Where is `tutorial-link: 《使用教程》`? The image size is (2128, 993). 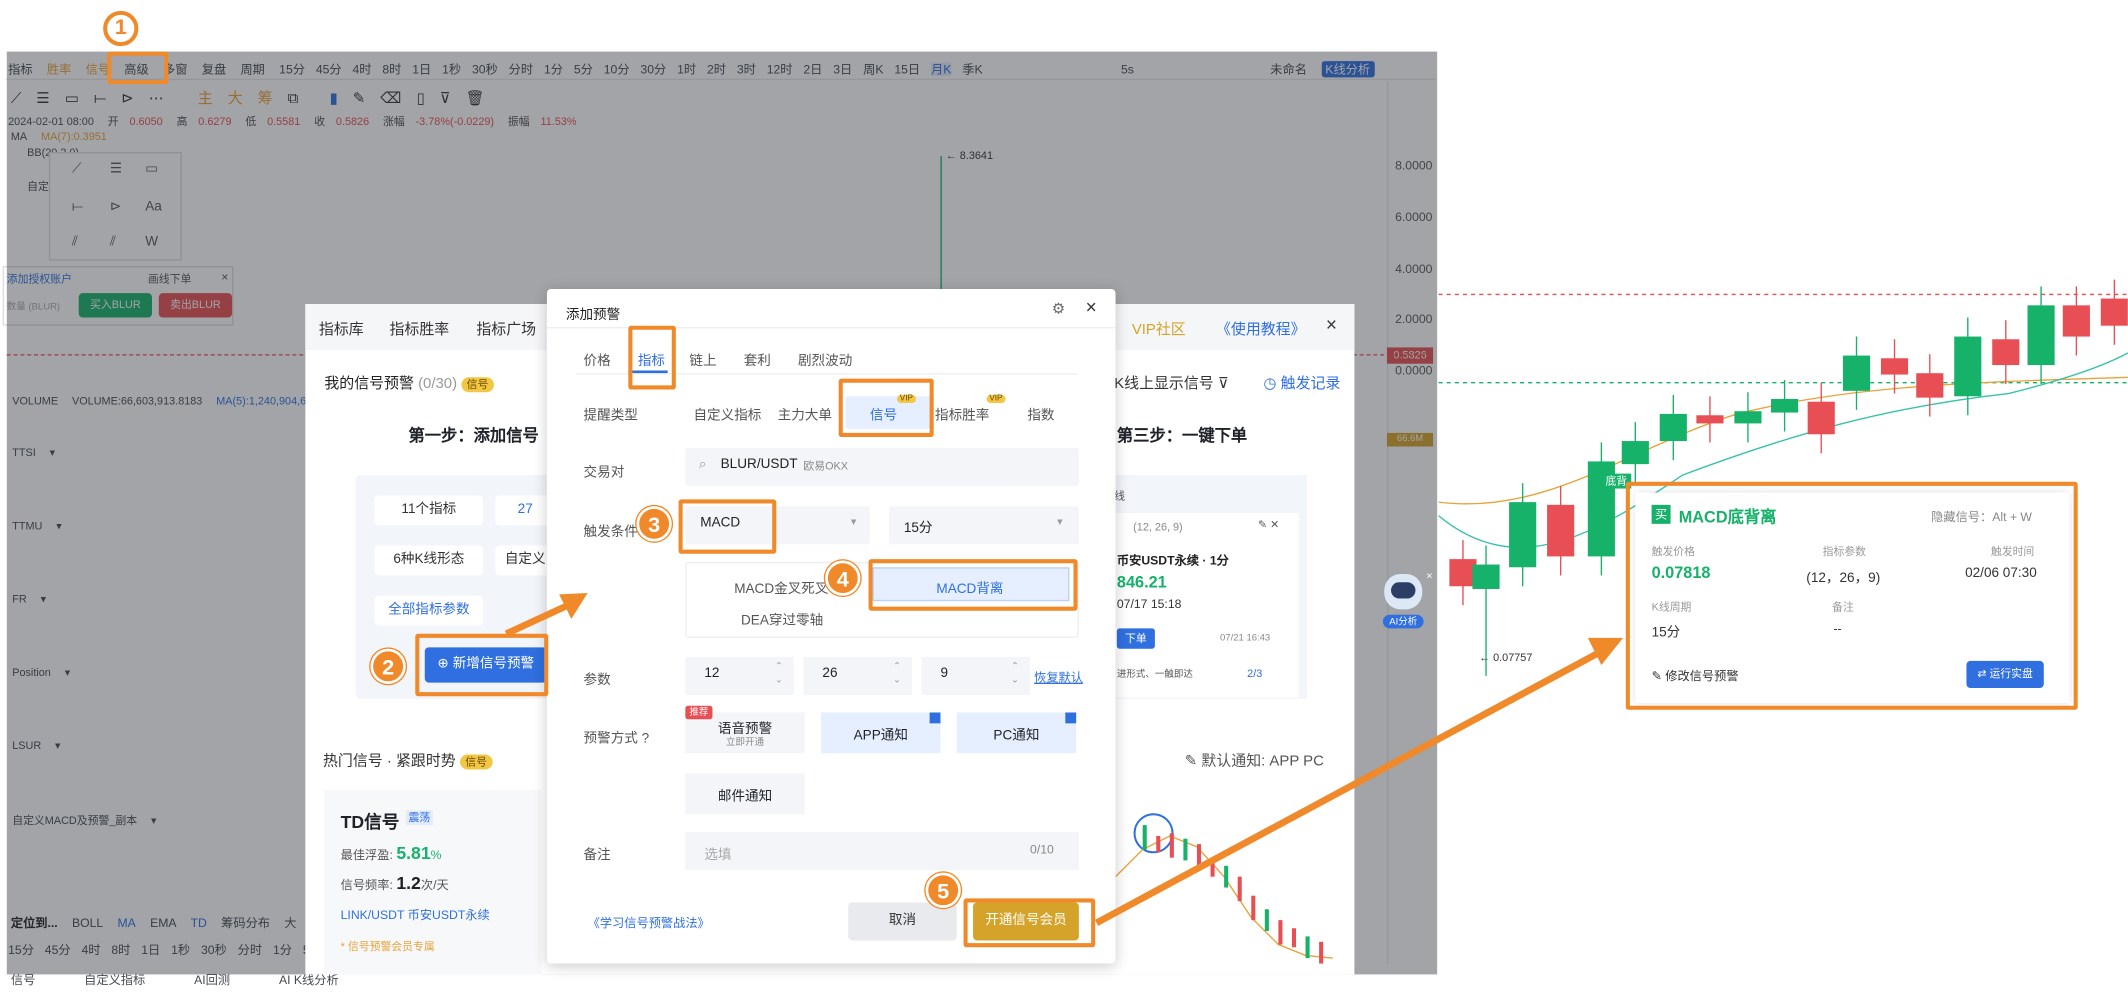
tutorial-link: 《使用教程》 is located at coordinates (1261, 329).